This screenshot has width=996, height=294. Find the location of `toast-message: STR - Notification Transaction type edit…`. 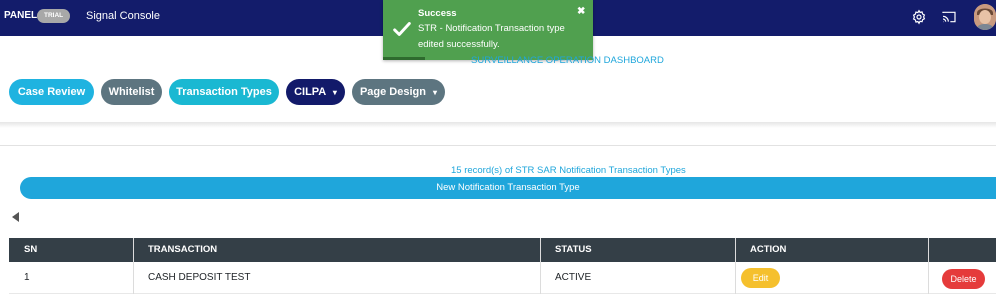

toast-message: STR - Notification Transaction type edit… is located at coordinates (491, 36).